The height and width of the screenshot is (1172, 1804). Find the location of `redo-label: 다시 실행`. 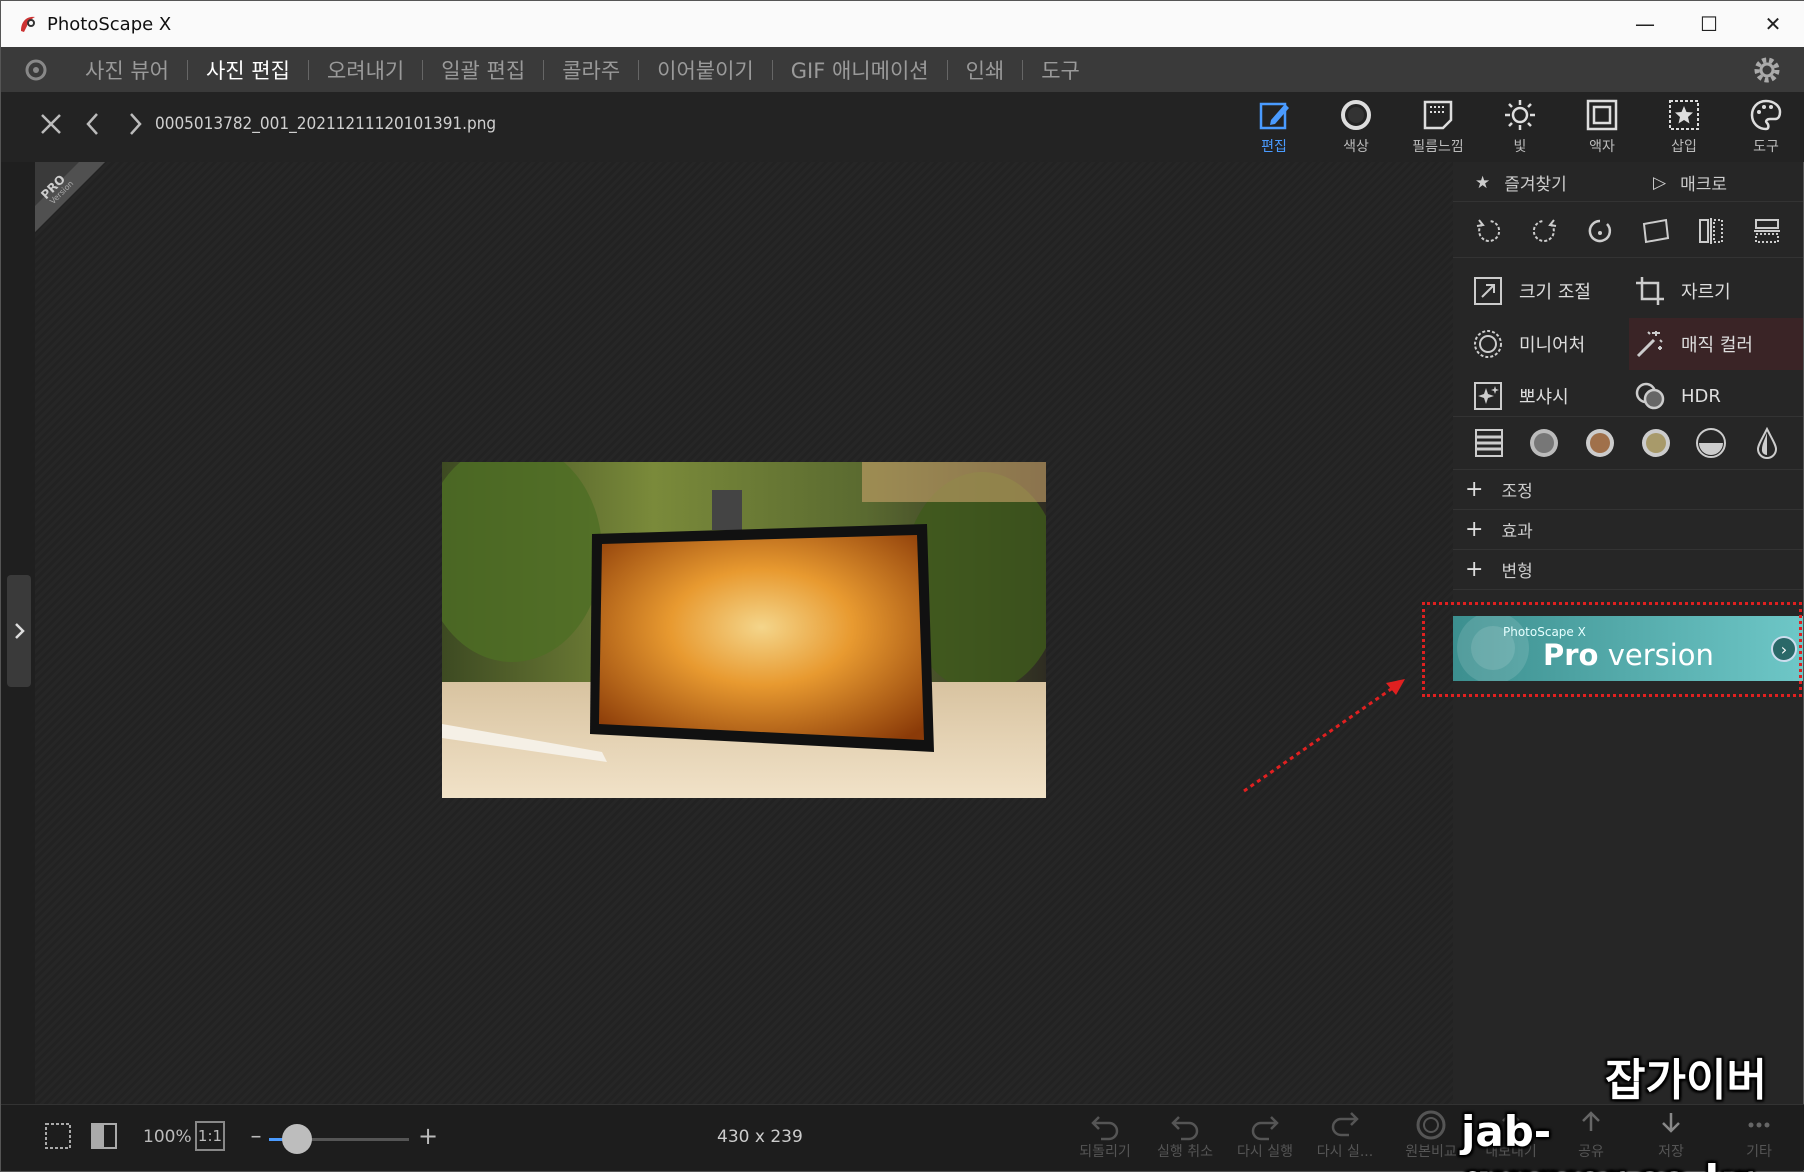

redo-label: 다시 실행 is located at coordinates (1265, 1152).